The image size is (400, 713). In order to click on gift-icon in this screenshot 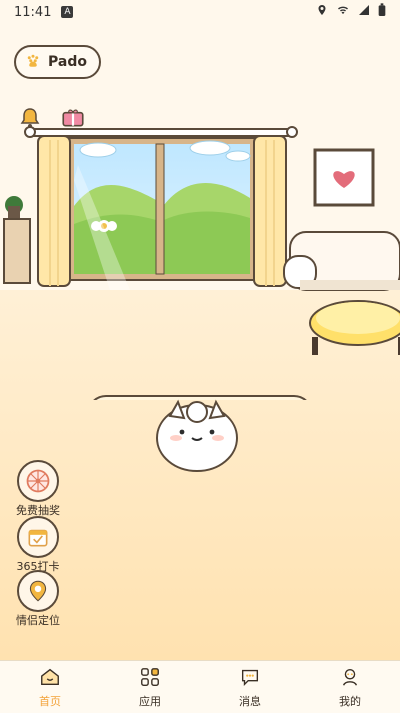, I will do `click(73, 119)`.